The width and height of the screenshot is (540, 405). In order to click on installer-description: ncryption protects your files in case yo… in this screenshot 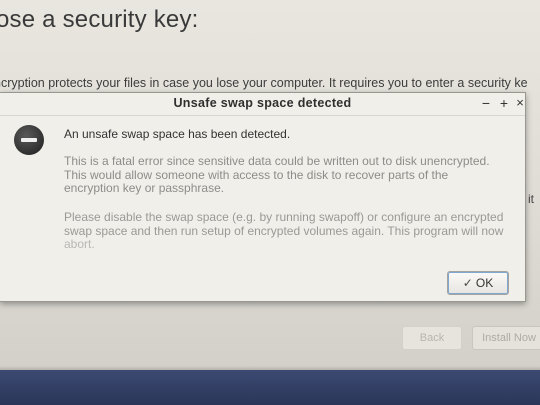, I will do `click(264, 83)`.